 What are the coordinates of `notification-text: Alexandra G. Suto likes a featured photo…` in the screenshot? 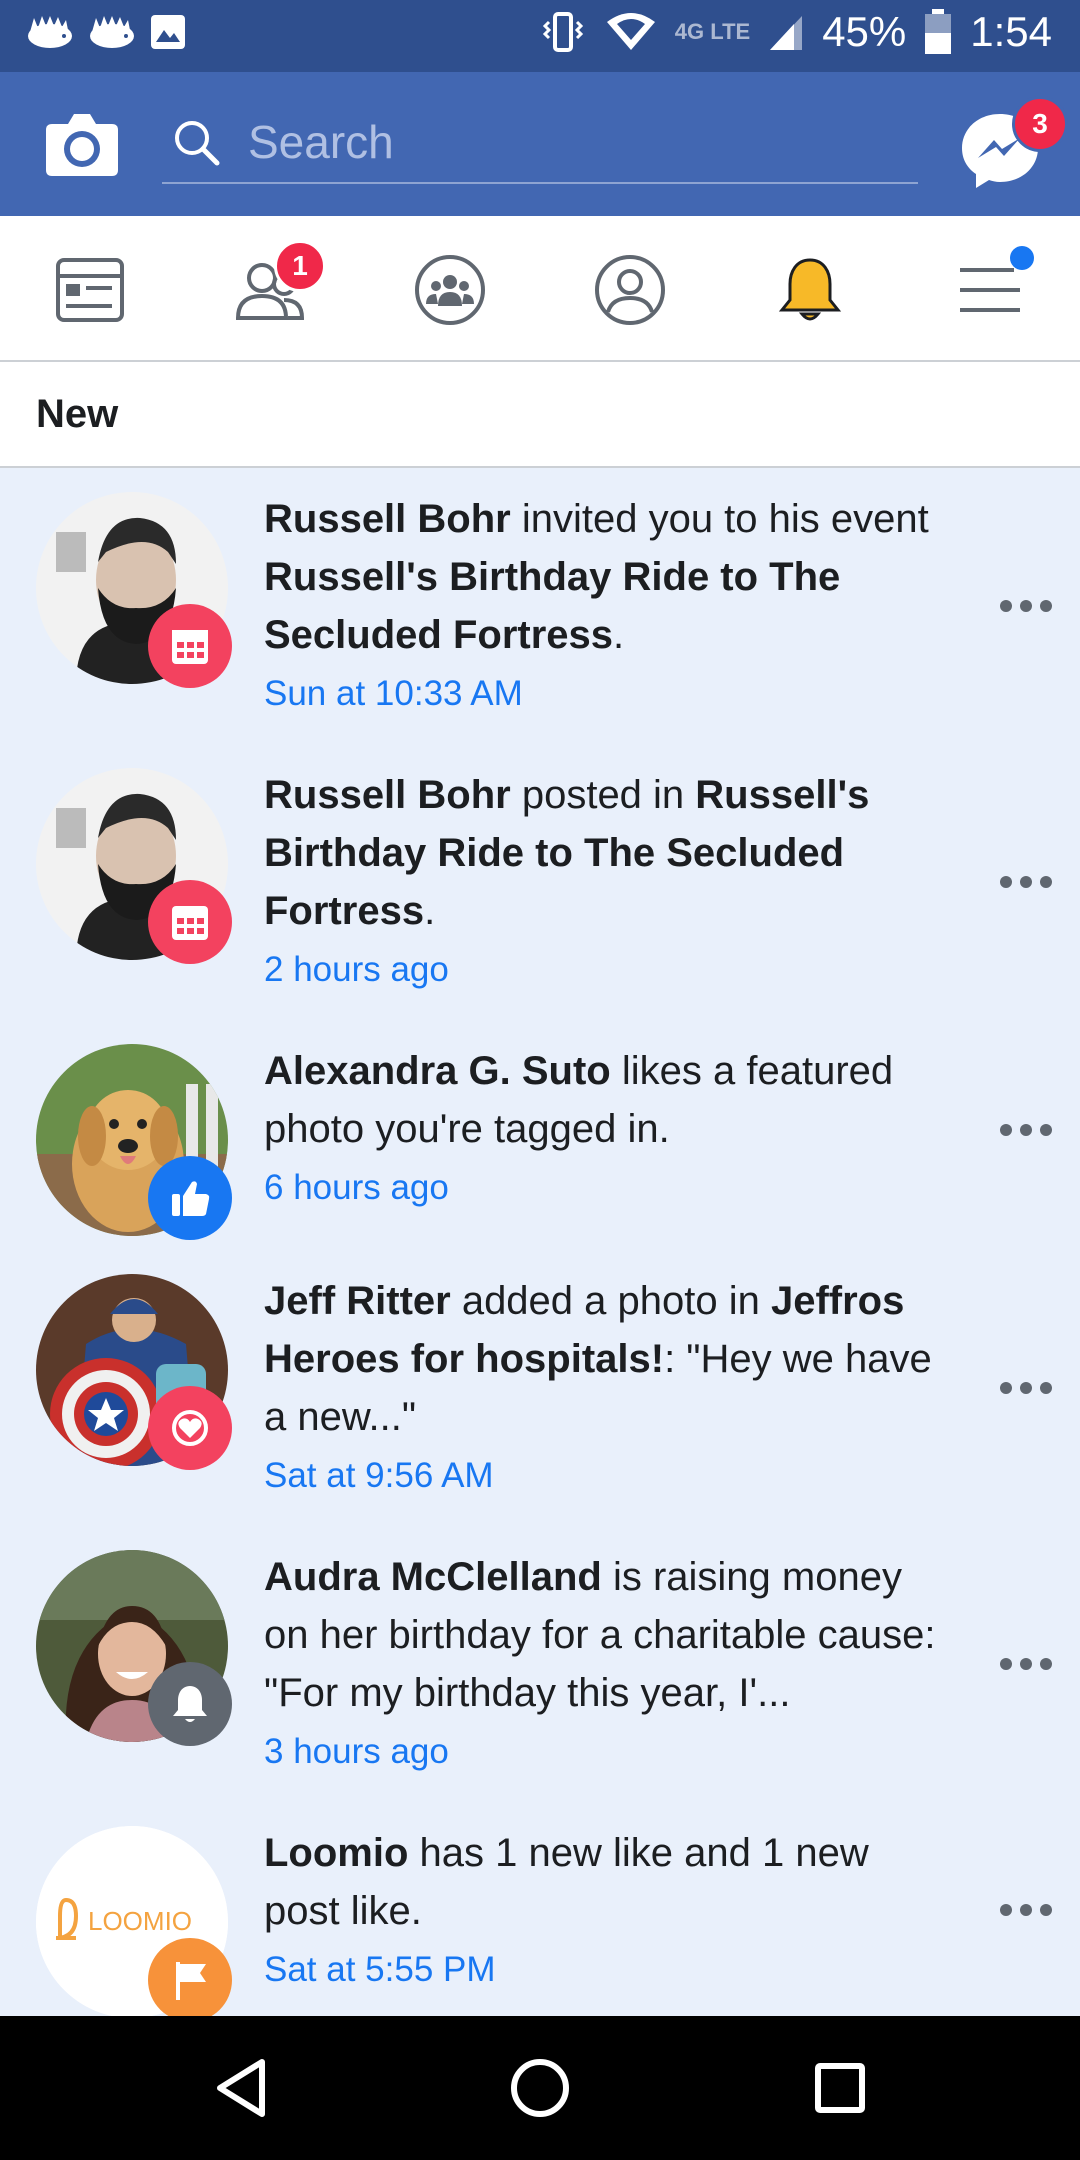 It's located at (604, 1130).